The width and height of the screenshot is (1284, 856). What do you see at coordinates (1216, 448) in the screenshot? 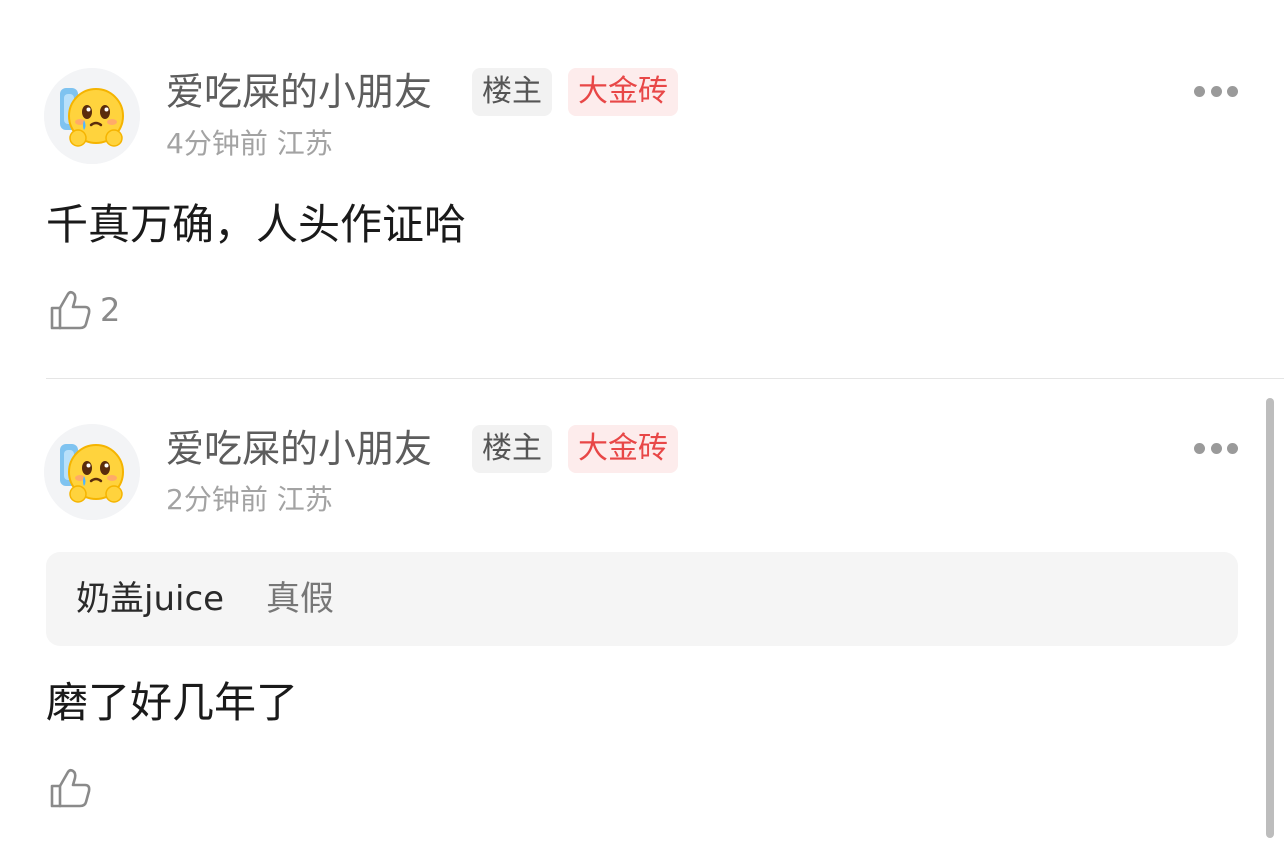
I see `more-dots-icon` at bounding box center [1216, 448].